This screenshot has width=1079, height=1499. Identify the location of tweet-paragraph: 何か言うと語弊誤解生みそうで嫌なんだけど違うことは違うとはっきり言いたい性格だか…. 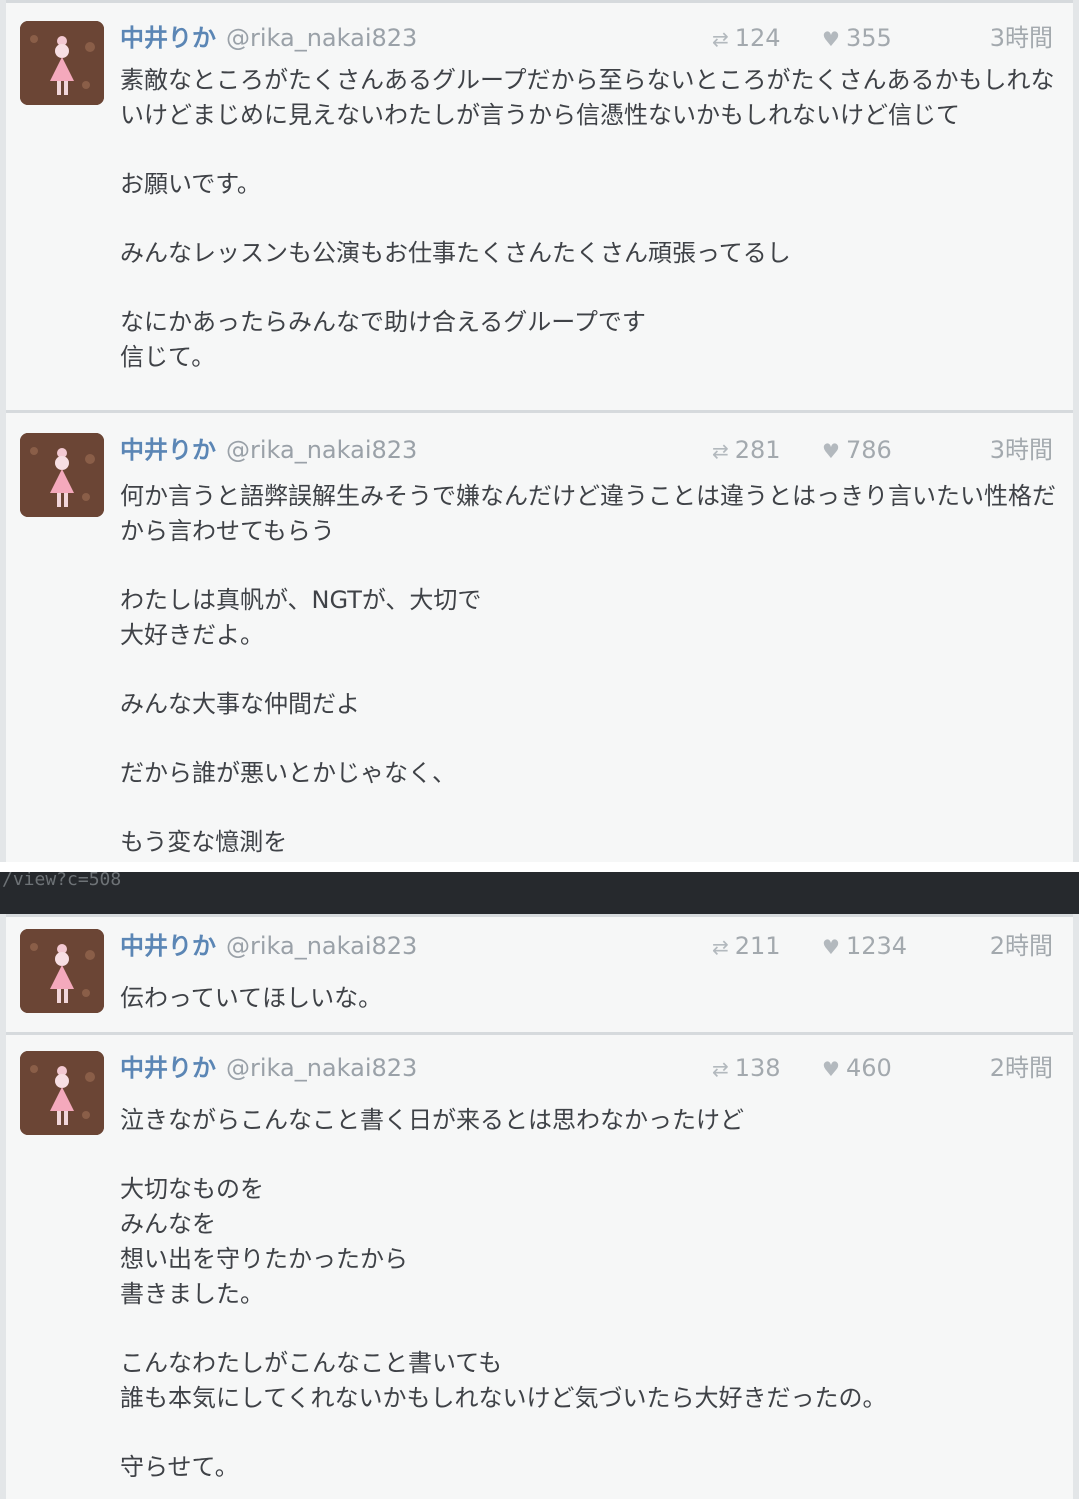
(588, 513).